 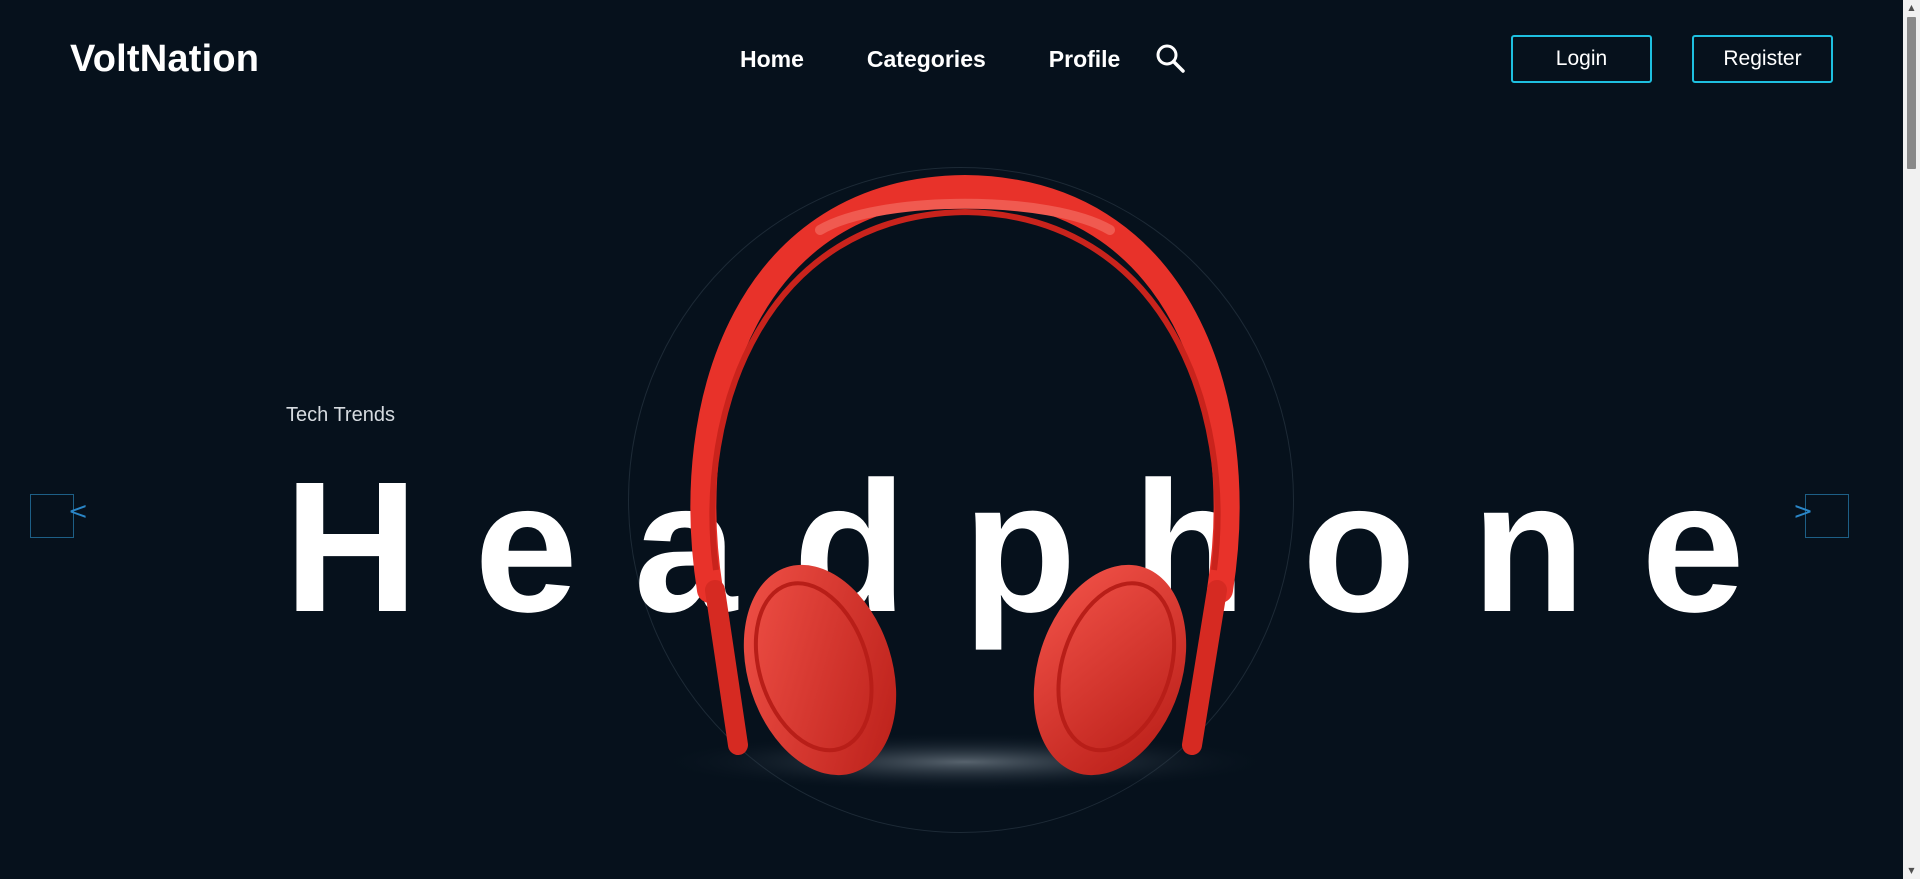 What do you see at coordinates (1911, 871) in the screenshot?
I see `scroll-down-icon: ▼` at bounding box center [1911, 871].